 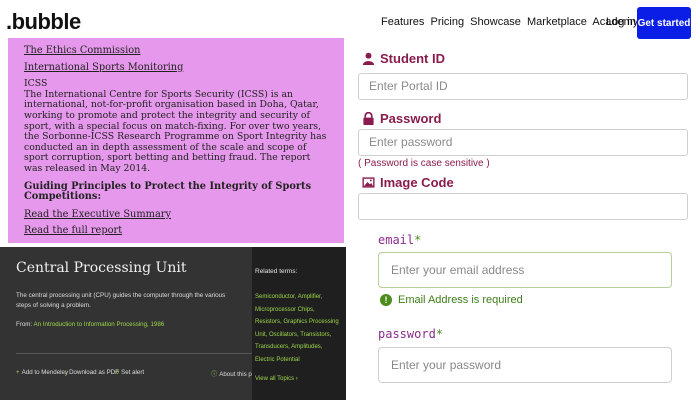 I want to click on nav-link-pricing: Pricing, so click(x=447, y=22).